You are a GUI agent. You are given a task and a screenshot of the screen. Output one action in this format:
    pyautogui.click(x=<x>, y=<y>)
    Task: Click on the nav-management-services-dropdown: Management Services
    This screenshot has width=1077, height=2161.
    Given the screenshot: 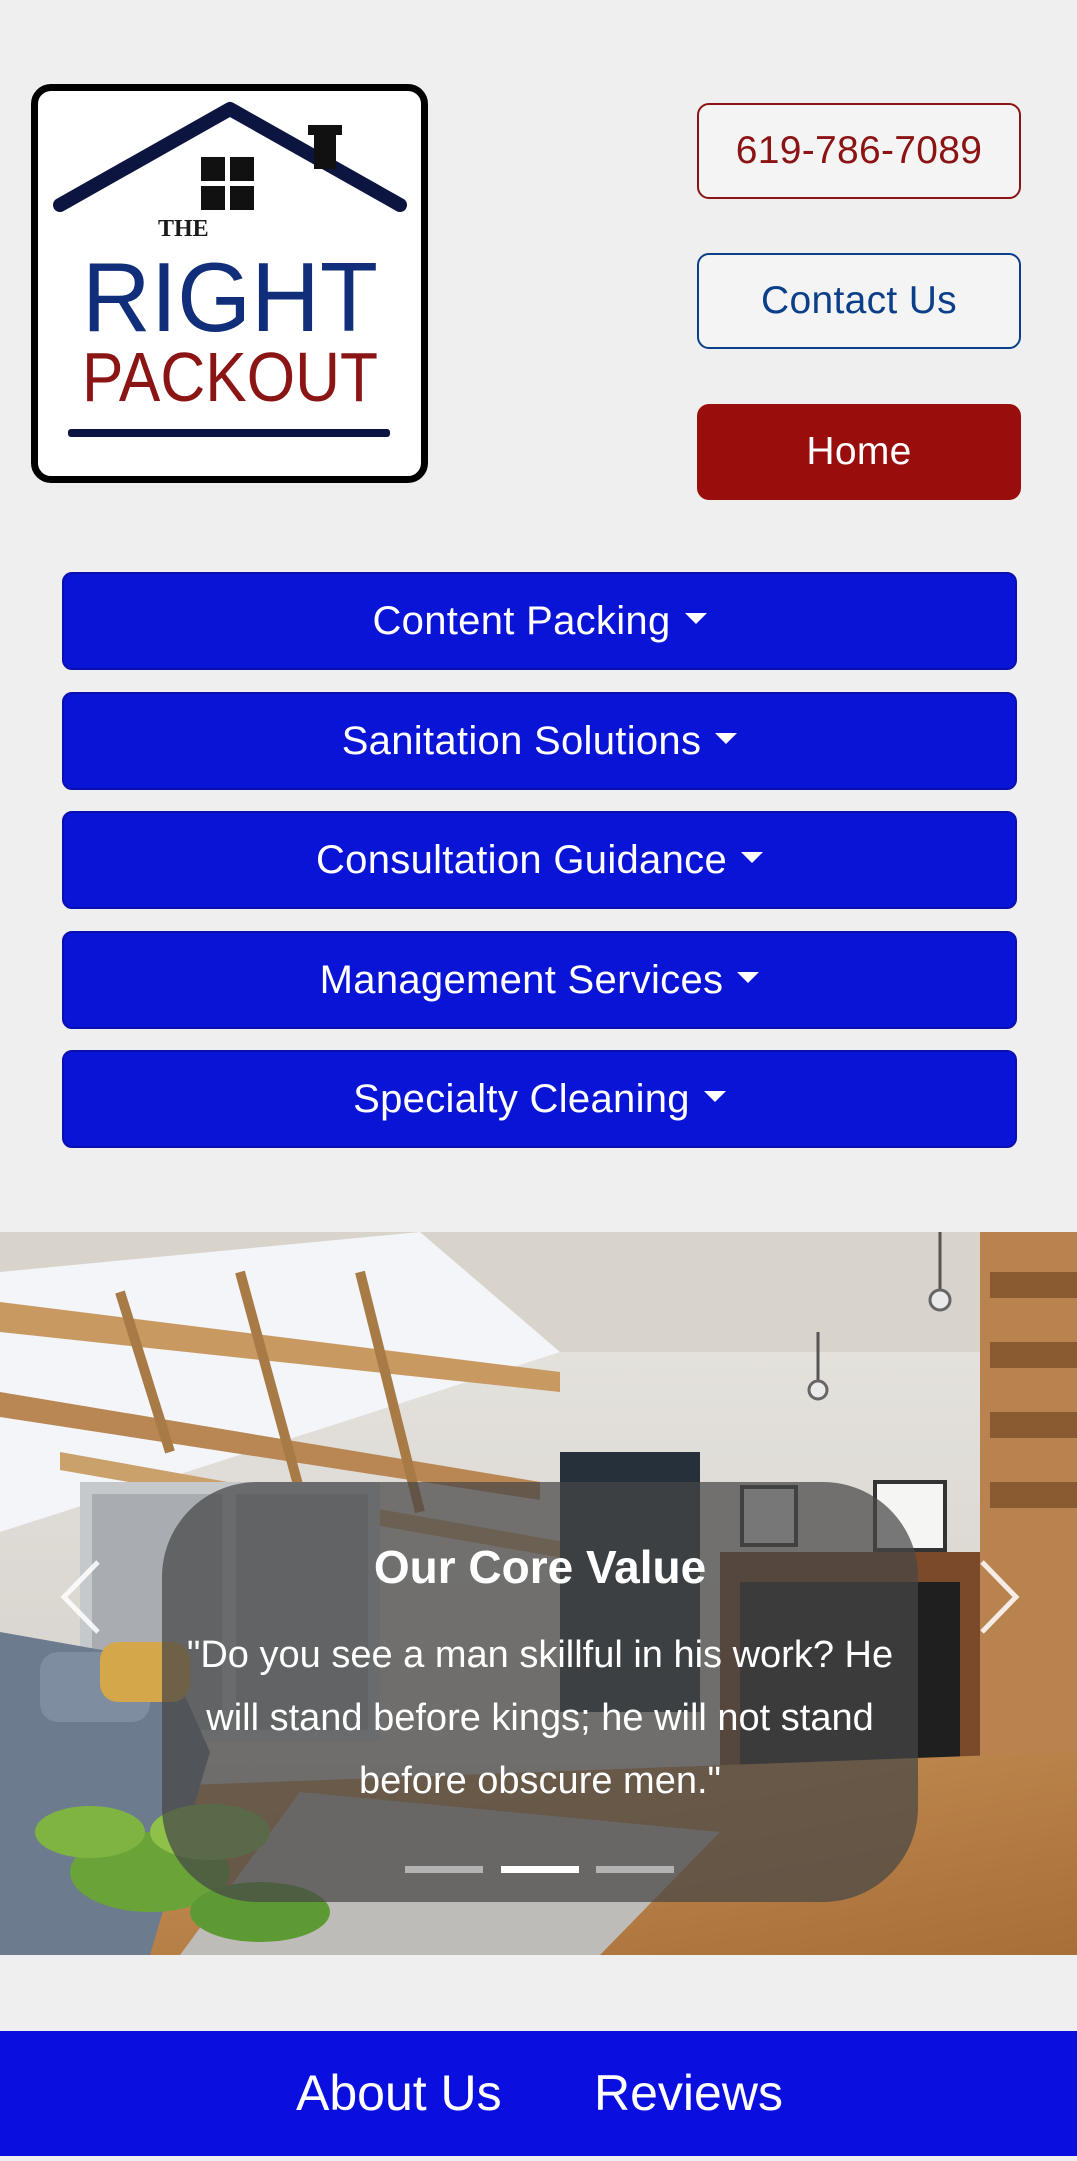 What is the action you would take?
    pyautogui.click(x=539, y=980)
    